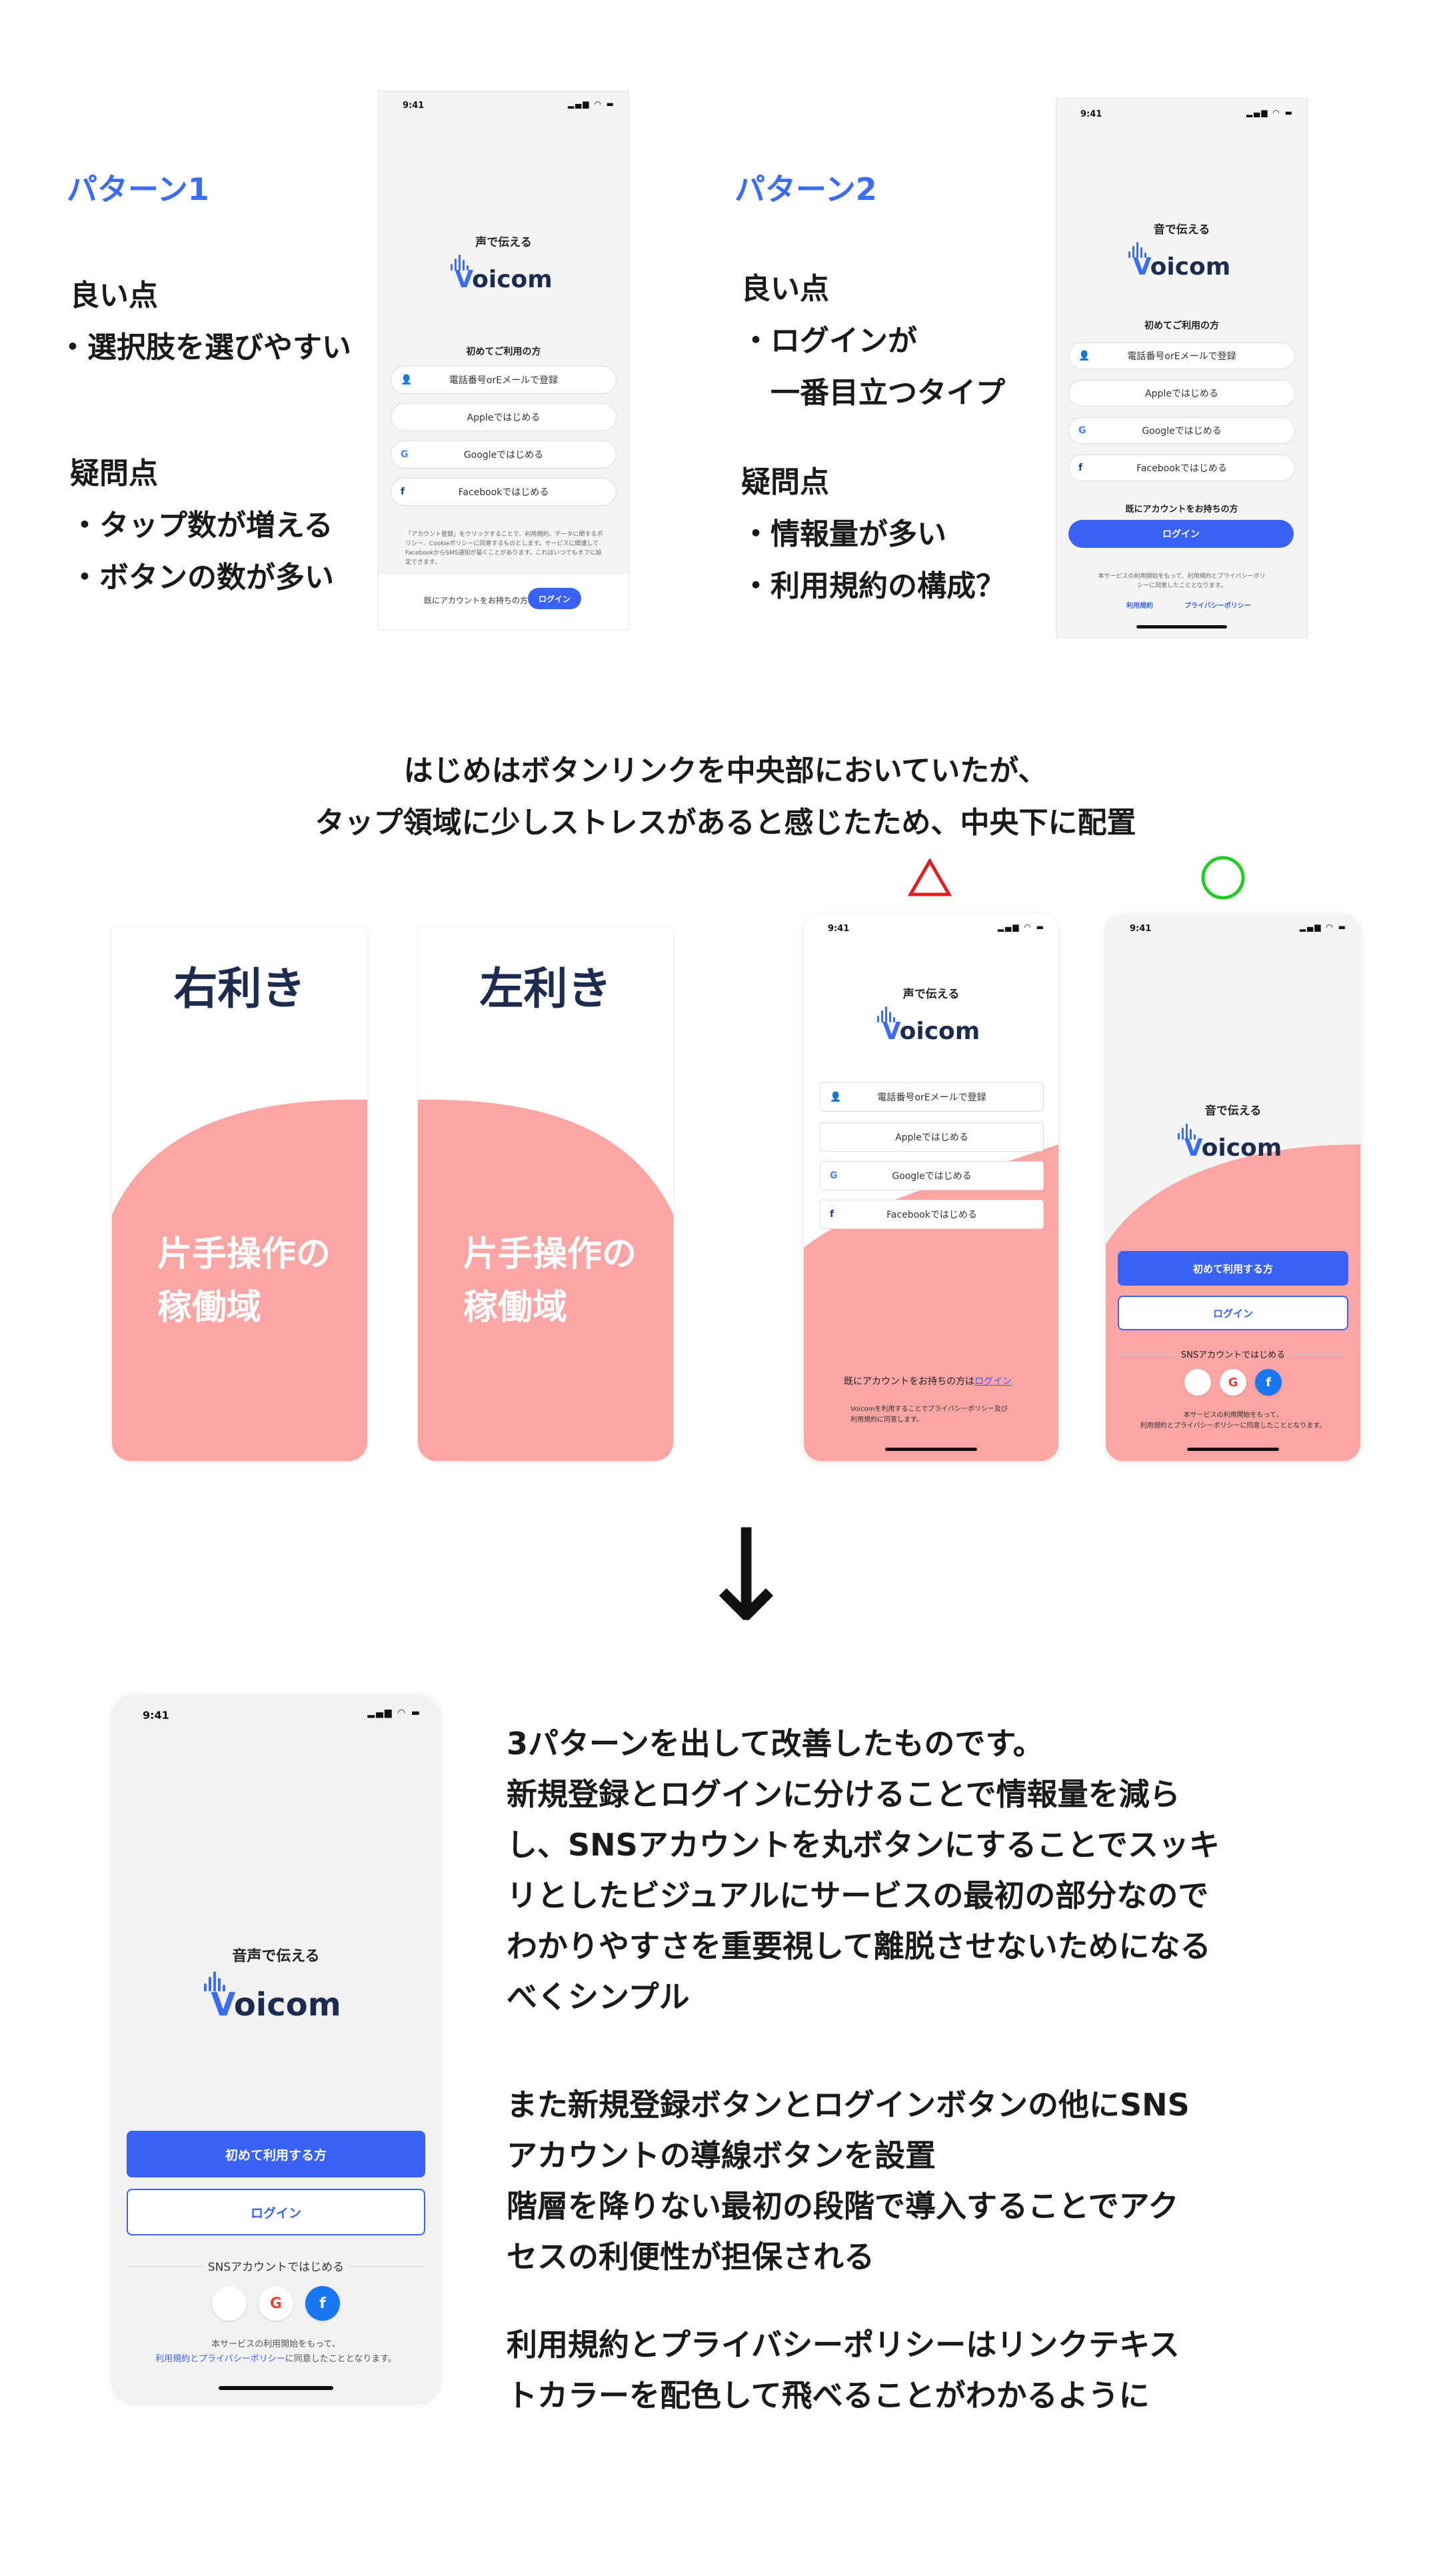  Describe the element at coordinates (202, 578) in the screenshot. I see `pattern1-question-item: ・ボタンの数が多い` at that location.